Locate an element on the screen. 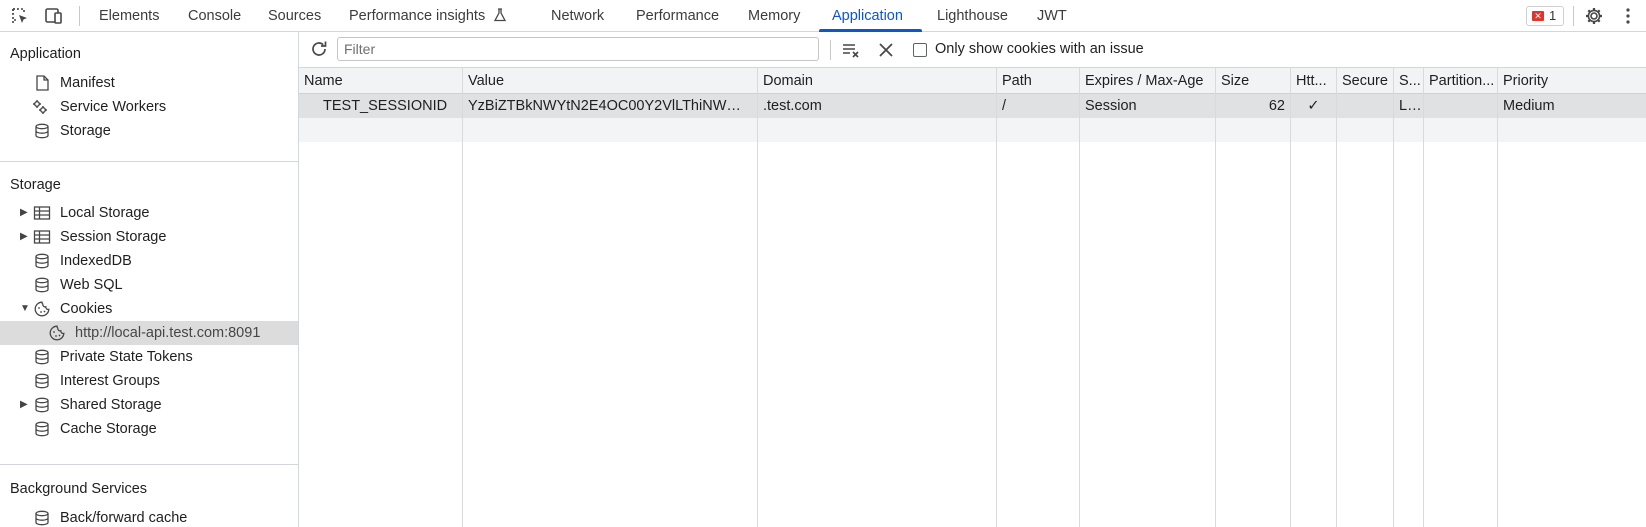  sidebar-item-cookie-origin: http://local-api.test.com:8091 is located at coordinates (149, 333).